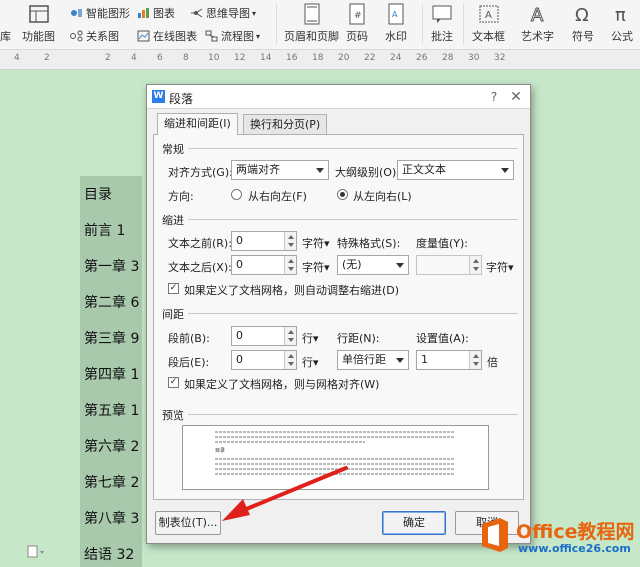 The image size is (640, 567). I want to click on watermark-url: www.office26.com, so click(574, 548).